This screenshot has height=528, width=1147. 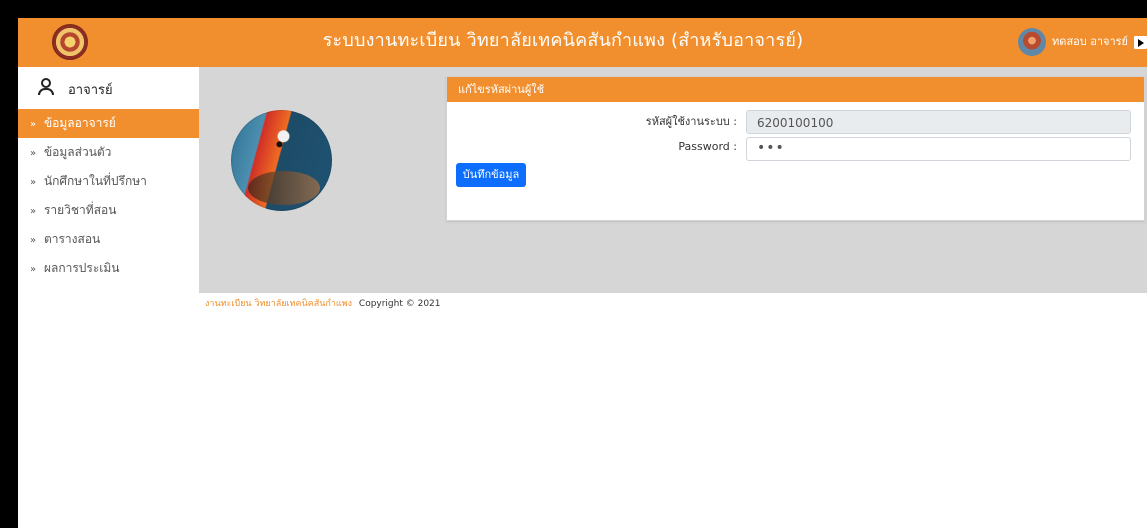 What do you see at coordinates (491, 175) in the screenshot?
I see `save-button: บันทึกข้อมูล` at bounding box center [491, 175].